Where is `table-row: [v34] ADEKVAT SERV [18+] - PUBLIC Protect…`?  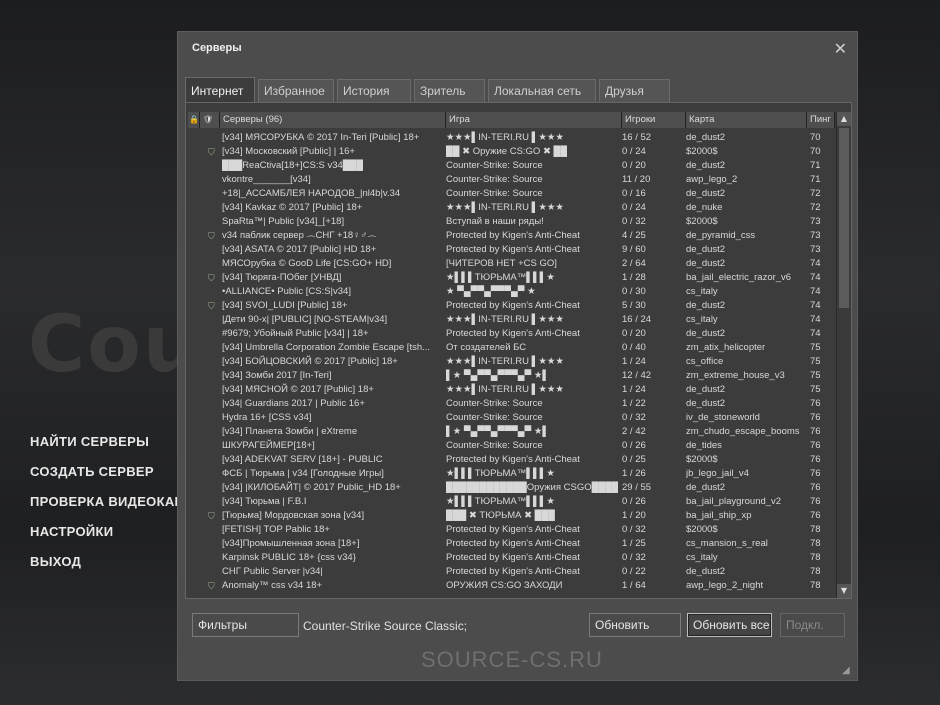 table-row: [v34] ADEKVAT SERV [18+] - PUBLIC Protect… is located at coordinates (510, 460).